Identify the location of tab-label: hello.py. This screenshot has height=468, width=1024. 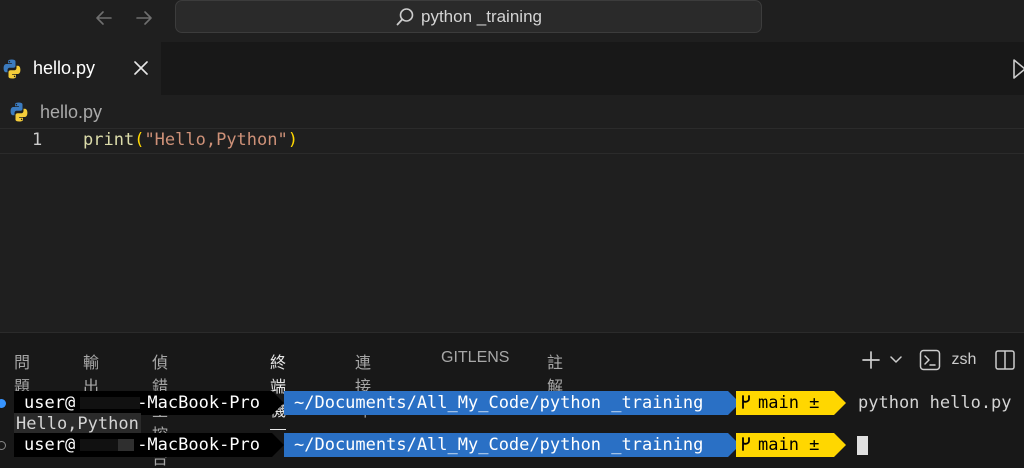
(64, 68).